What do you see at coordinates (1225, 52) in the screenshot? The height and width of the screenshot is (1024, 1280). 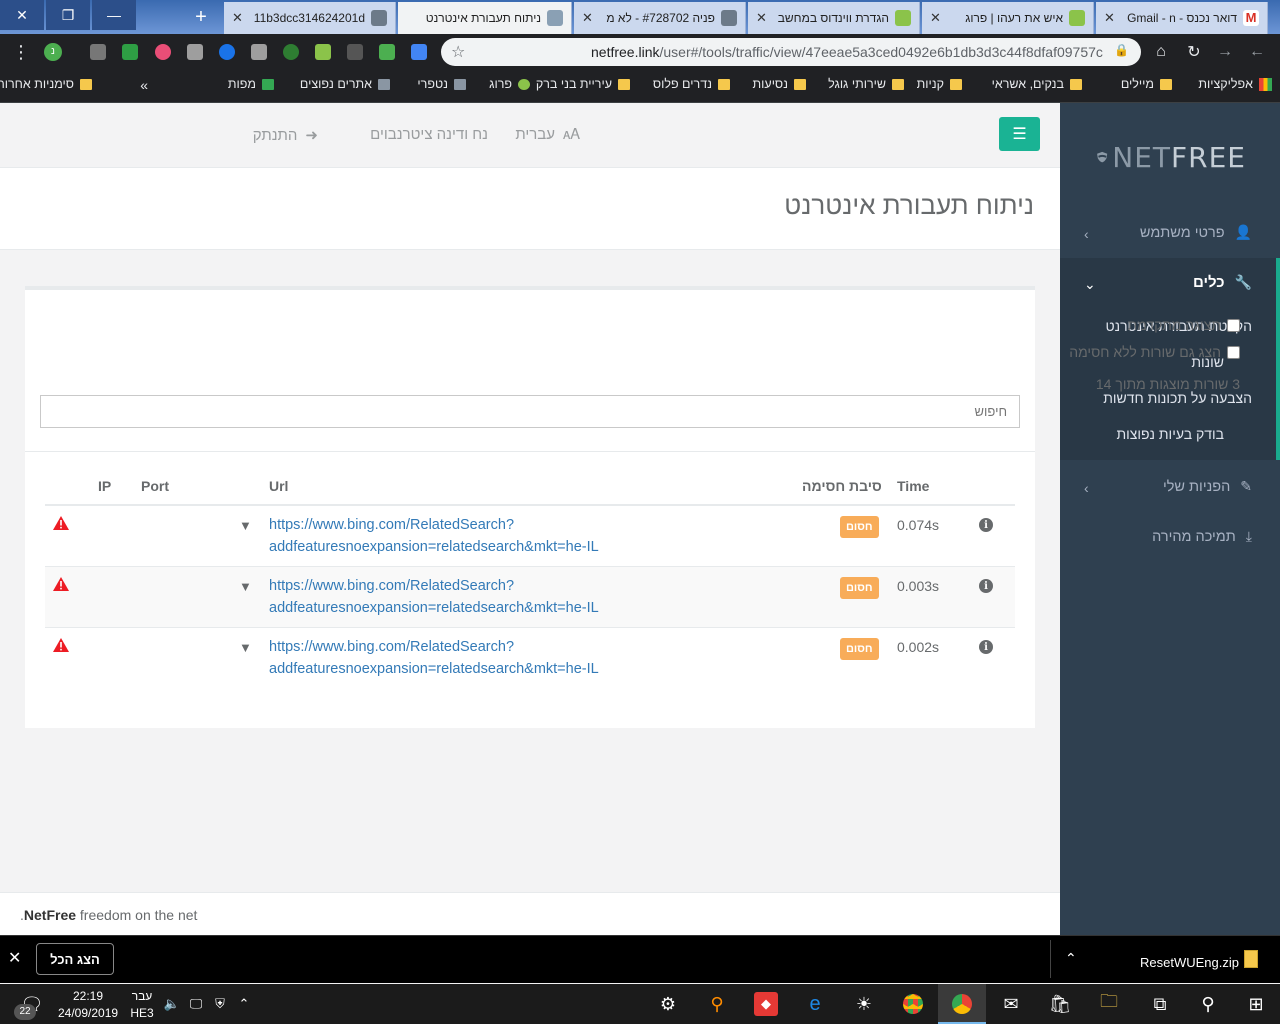 I see `forward-icon: →` at bounding box center [1225, 52].